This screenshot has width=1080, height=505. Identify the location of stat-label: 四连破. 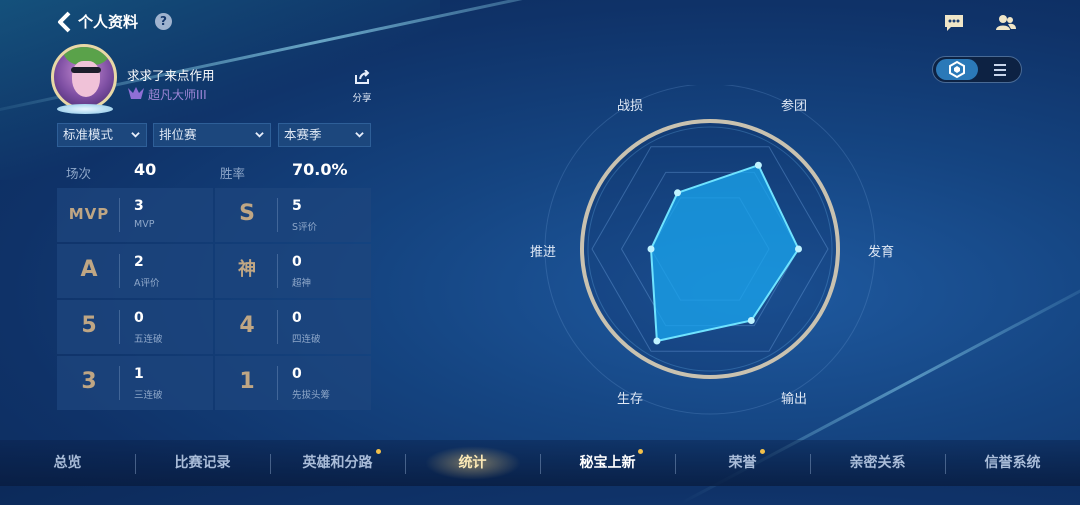
(306, 339).